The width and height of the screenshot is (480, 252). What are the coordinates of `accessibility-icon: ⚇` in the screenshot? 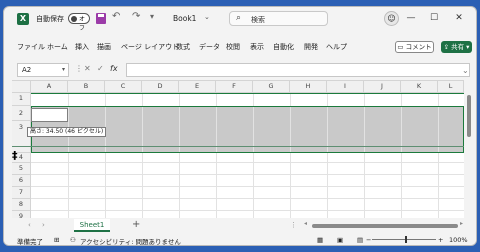 It's located at (73, 240).